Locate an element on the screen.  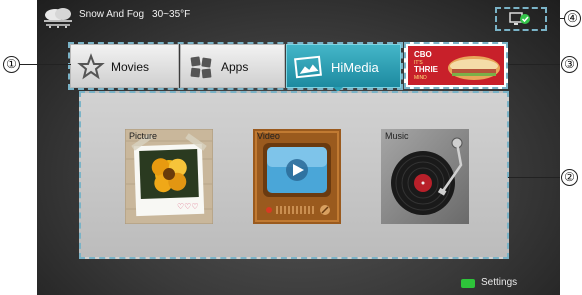
tab-apps: Apps is located at coordinates (232, 66).